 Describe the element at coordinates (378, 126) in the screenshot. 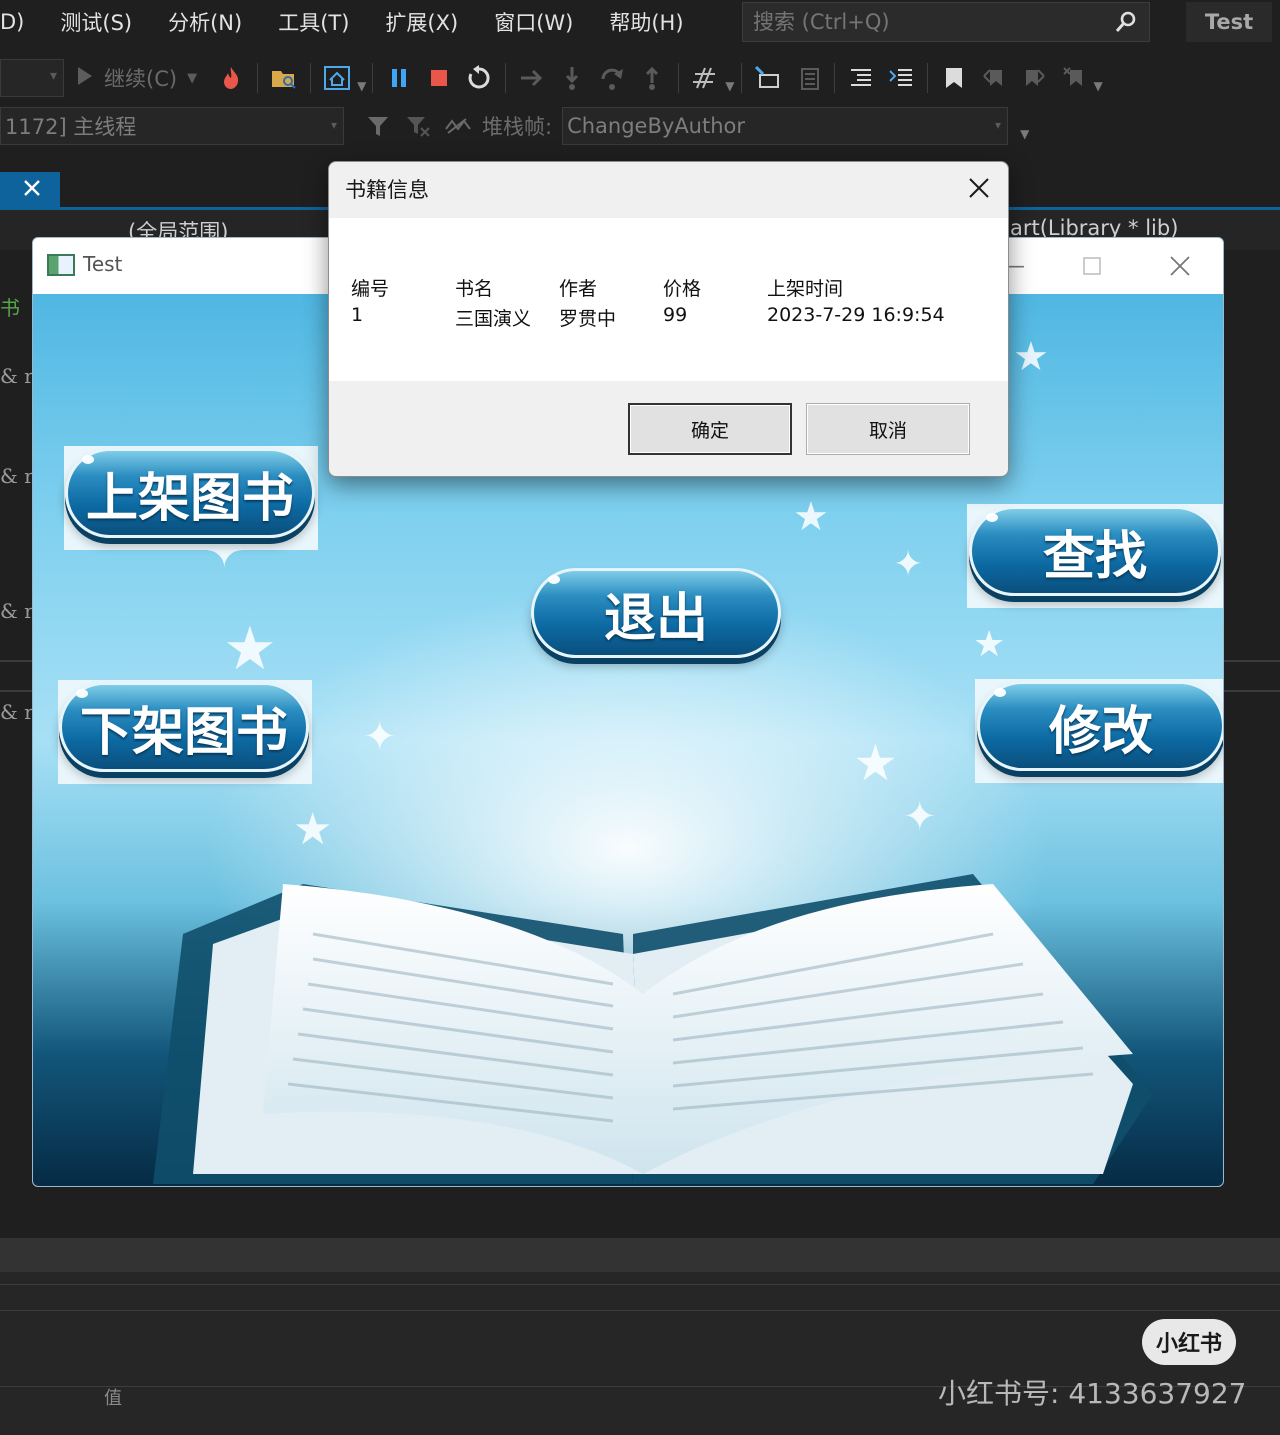

I see `filter-icon` at that location.